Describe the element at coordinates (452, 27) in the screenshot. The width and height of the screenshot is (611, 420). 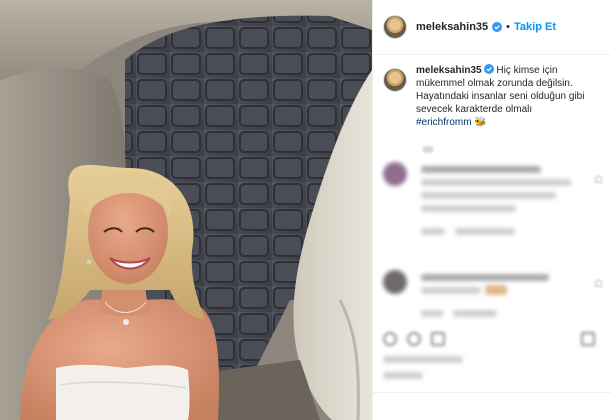
I see `author-username: meleksahin35` at that location.